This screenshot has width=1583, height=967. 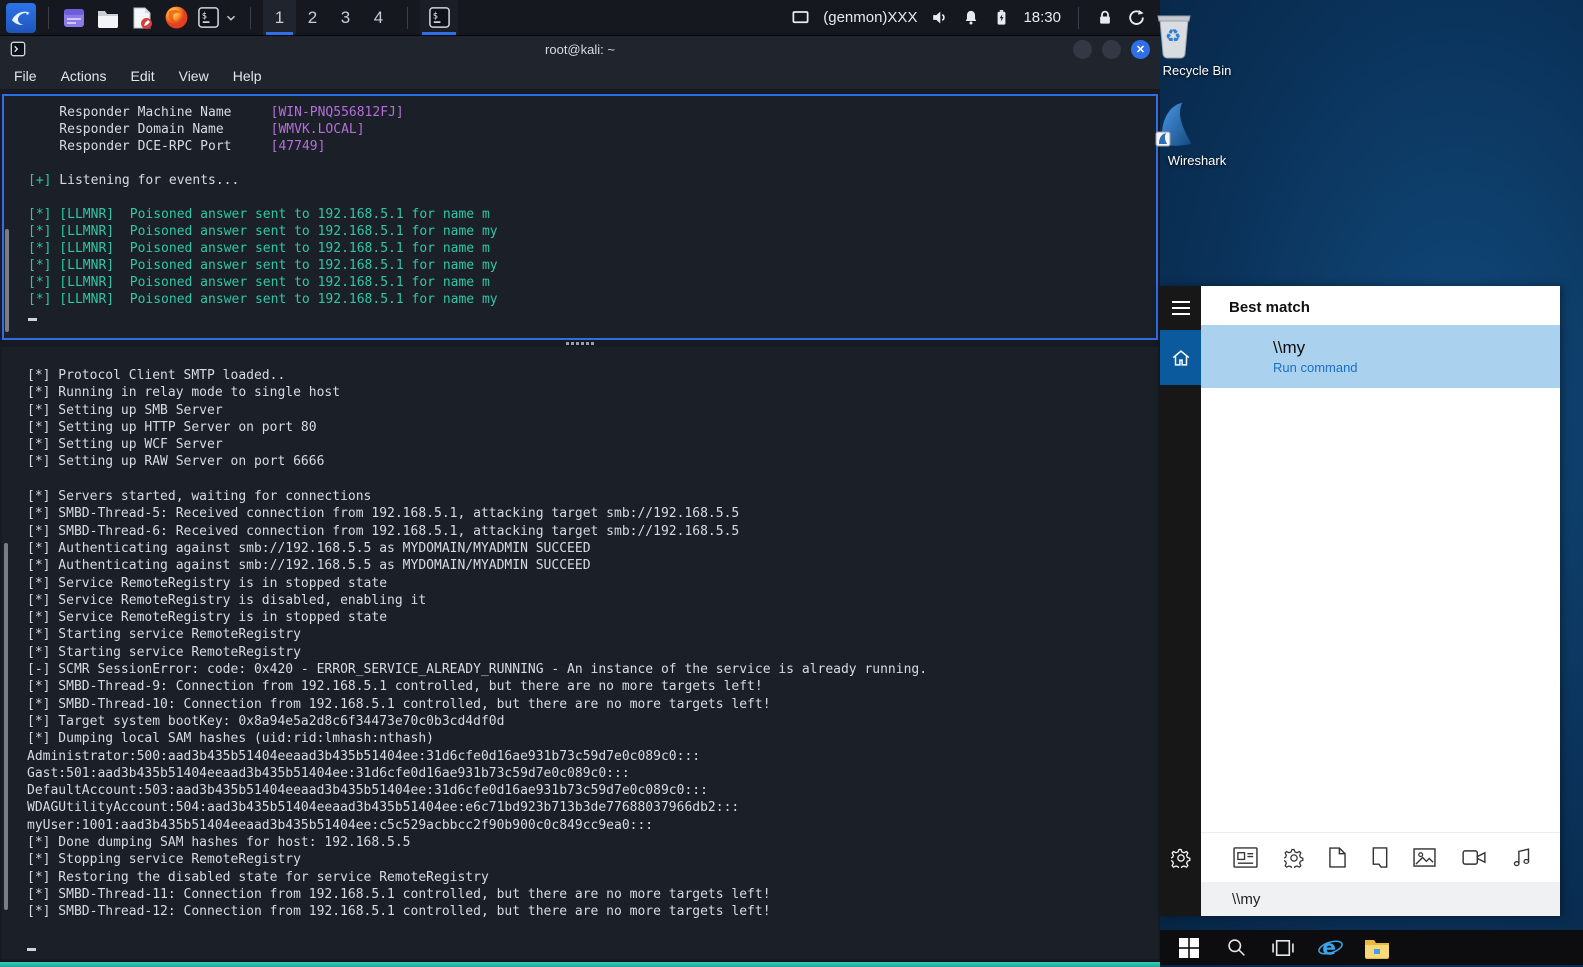 I want to click on genmon-label: (genmon)XXX, so click(x=870, y=17).